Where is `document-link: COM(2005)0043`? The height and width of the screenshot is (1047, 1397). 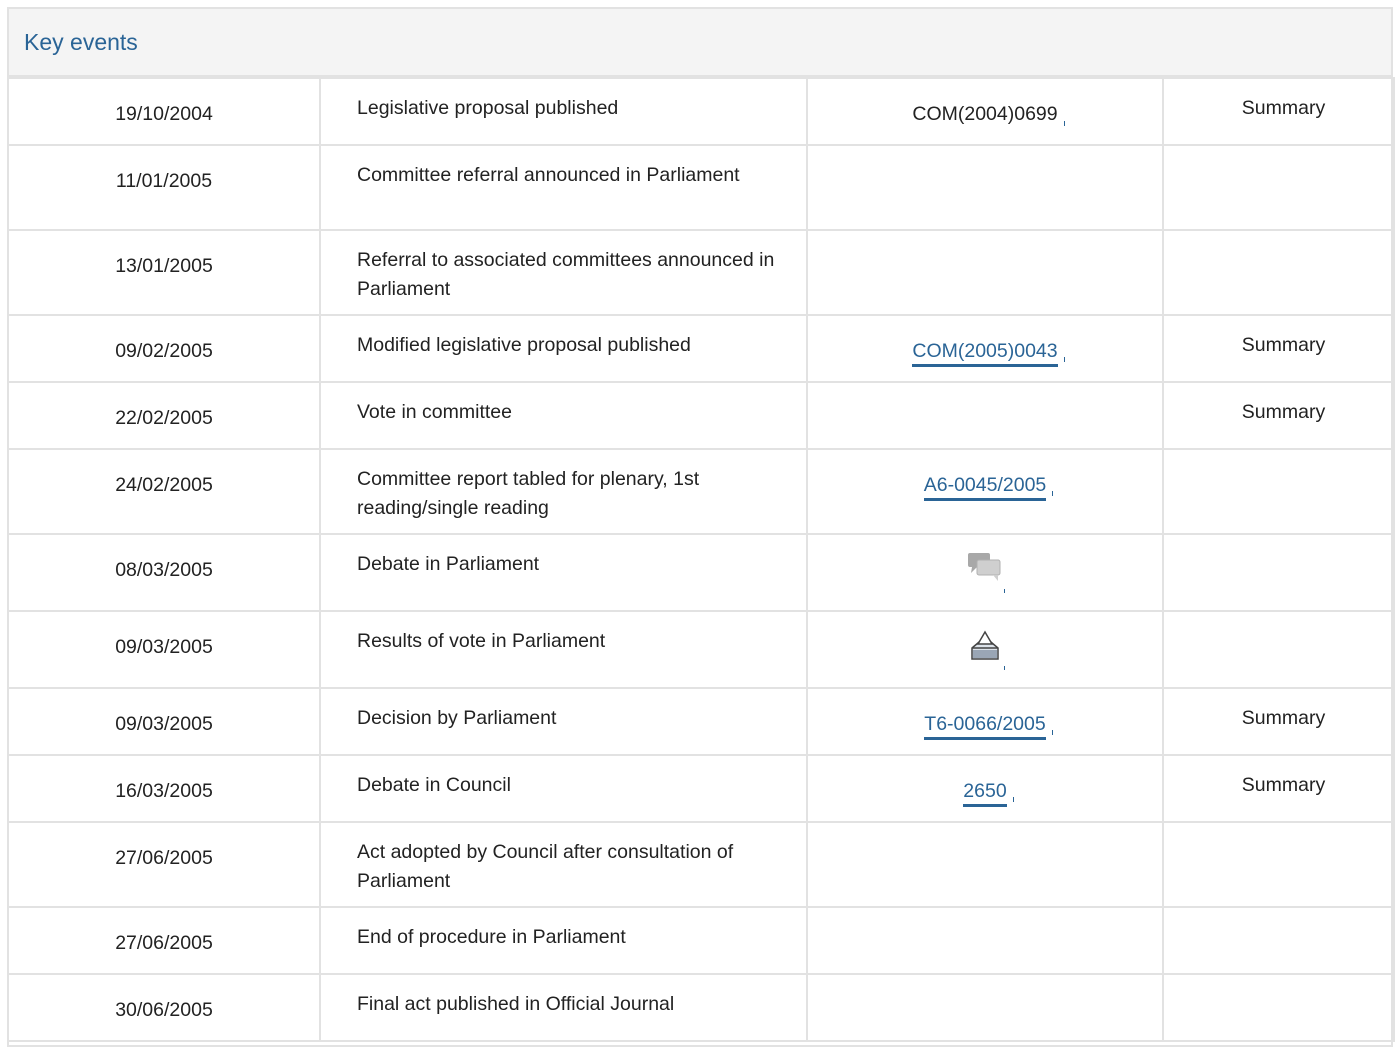
document-link: COM(2005)0043 is located at coordinates (988, 341).